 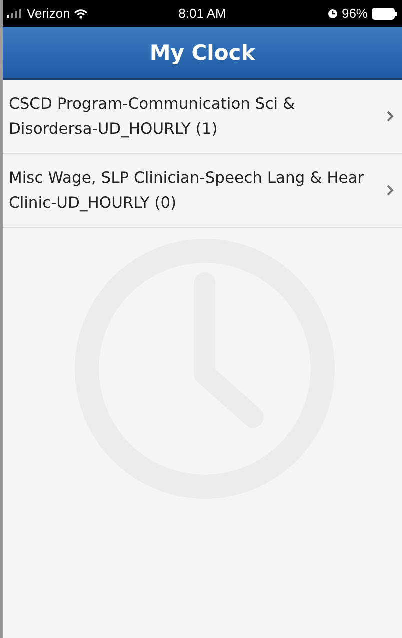 I want to click on carrier-name: Verizon, so click(x=48, y=13).